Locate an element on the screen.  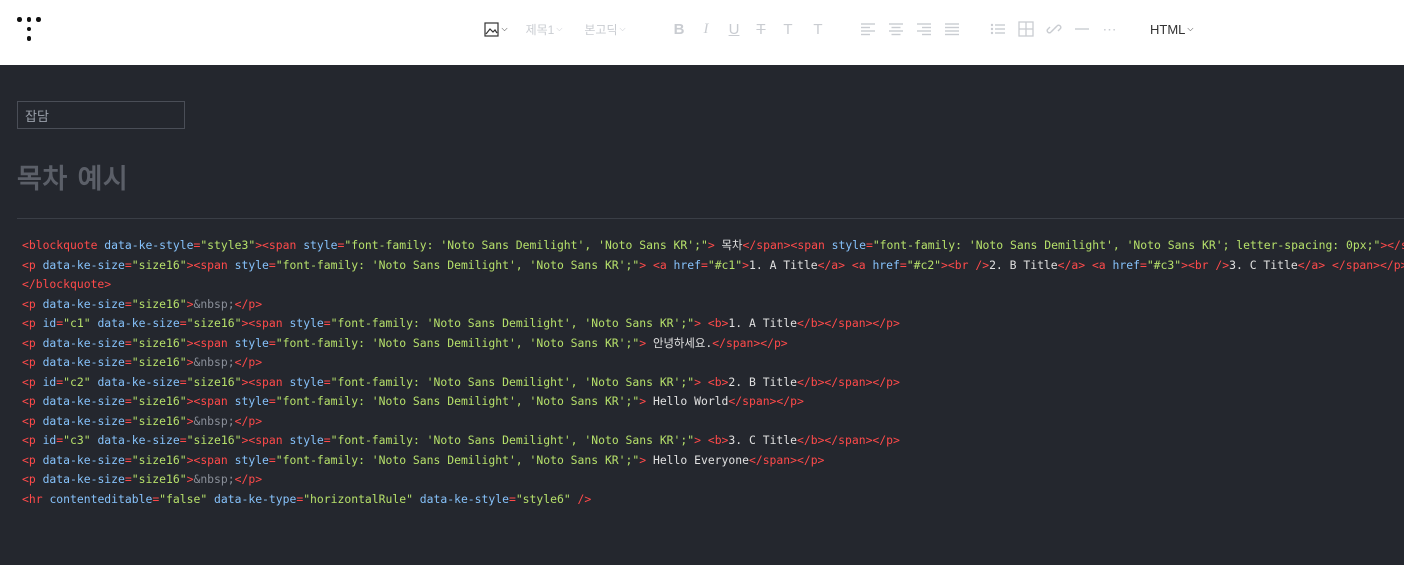
bold-icon: B is located at coordinates (679, 29).